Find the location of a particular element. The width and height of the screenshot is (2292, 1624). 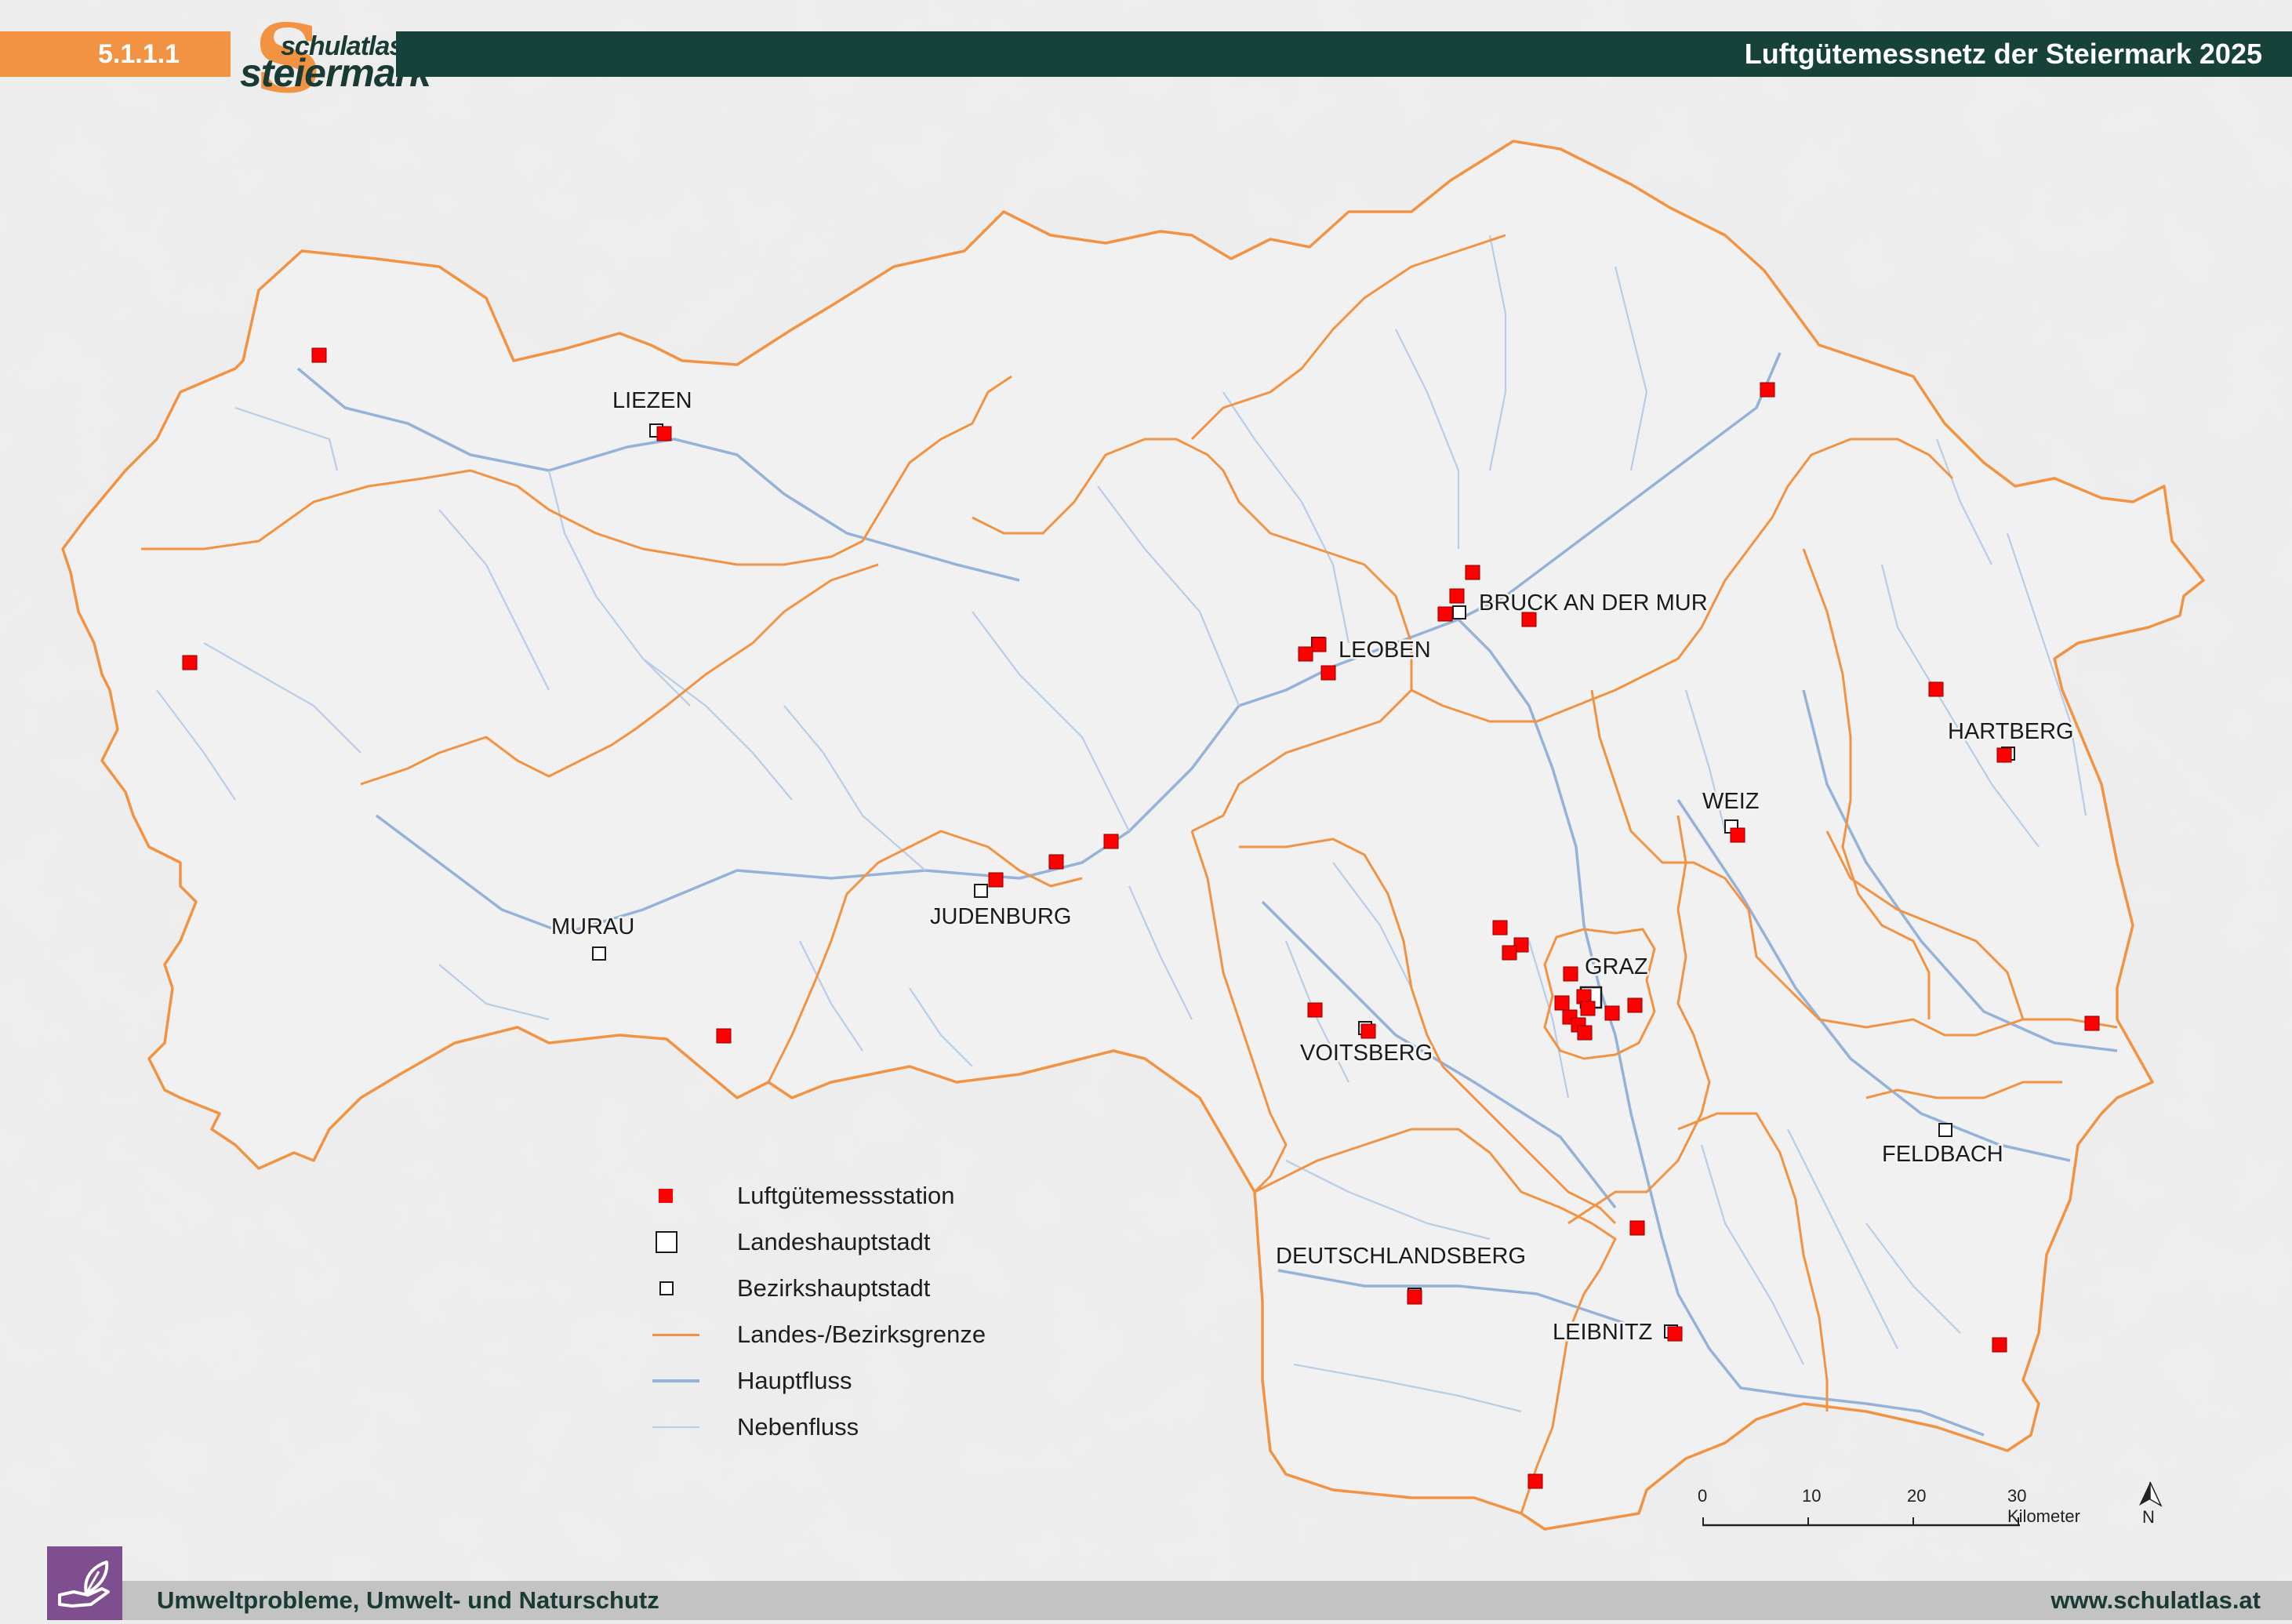

footer-topic: Umweltprobleme, Umwelt- und Naturschutz is located at coordinates (408, 1600).